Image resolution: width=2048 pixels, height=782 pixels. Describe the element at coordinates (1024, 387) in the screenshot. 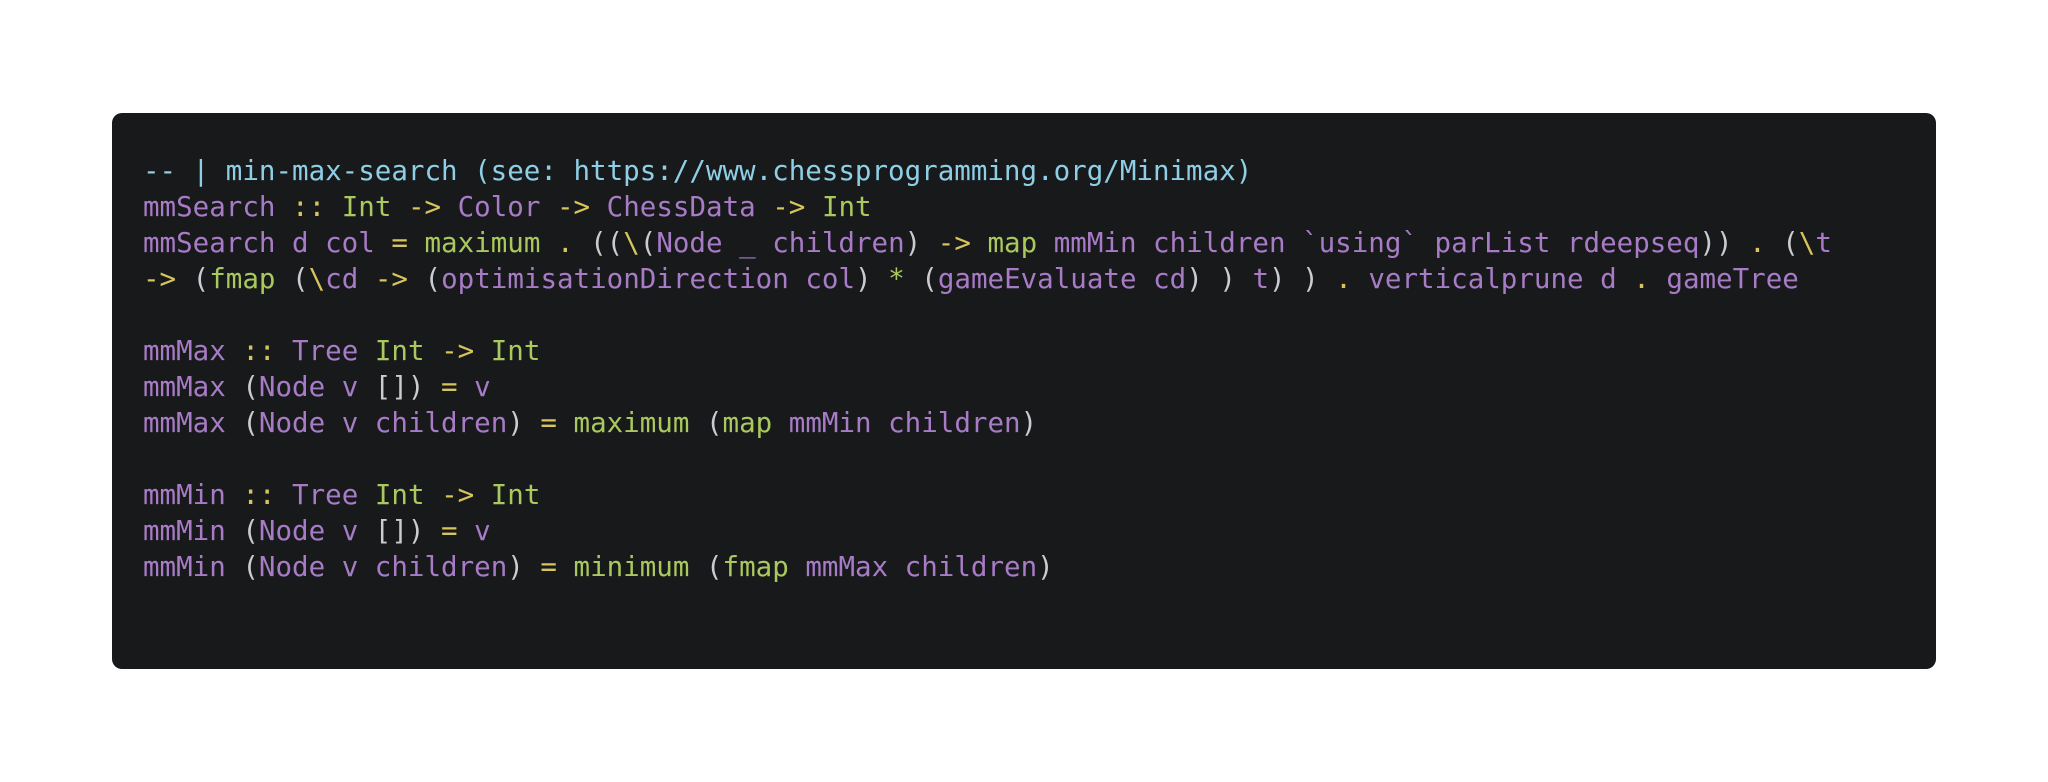

I see `code-line-7: mmMax (Node v []) = v` at that location.